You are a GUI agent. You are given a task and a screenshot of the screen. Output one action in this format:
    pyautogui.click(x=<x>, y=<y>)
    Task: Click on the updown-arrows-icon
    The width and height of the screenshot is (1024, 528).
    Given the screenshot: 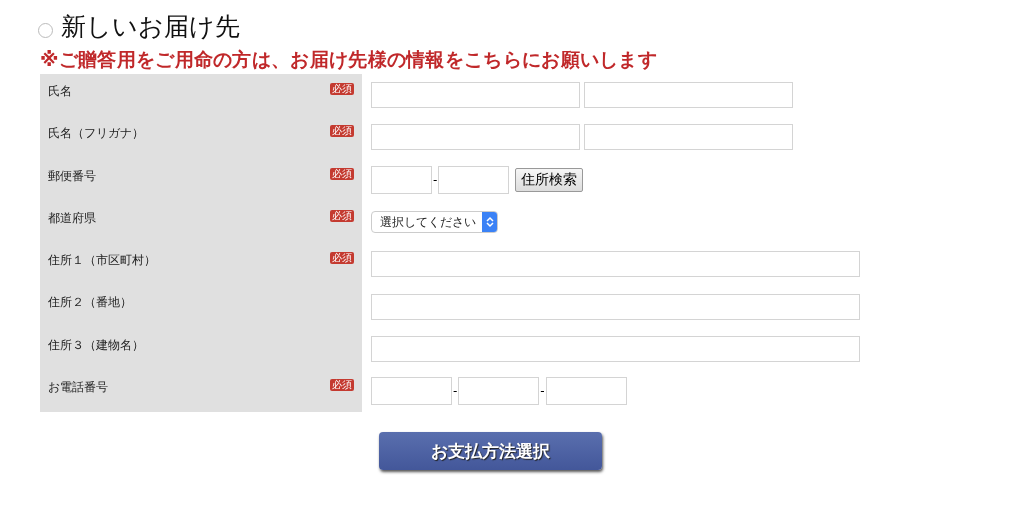 What is the action you would take?
    pyautogui.click(x=489, y=222)
    